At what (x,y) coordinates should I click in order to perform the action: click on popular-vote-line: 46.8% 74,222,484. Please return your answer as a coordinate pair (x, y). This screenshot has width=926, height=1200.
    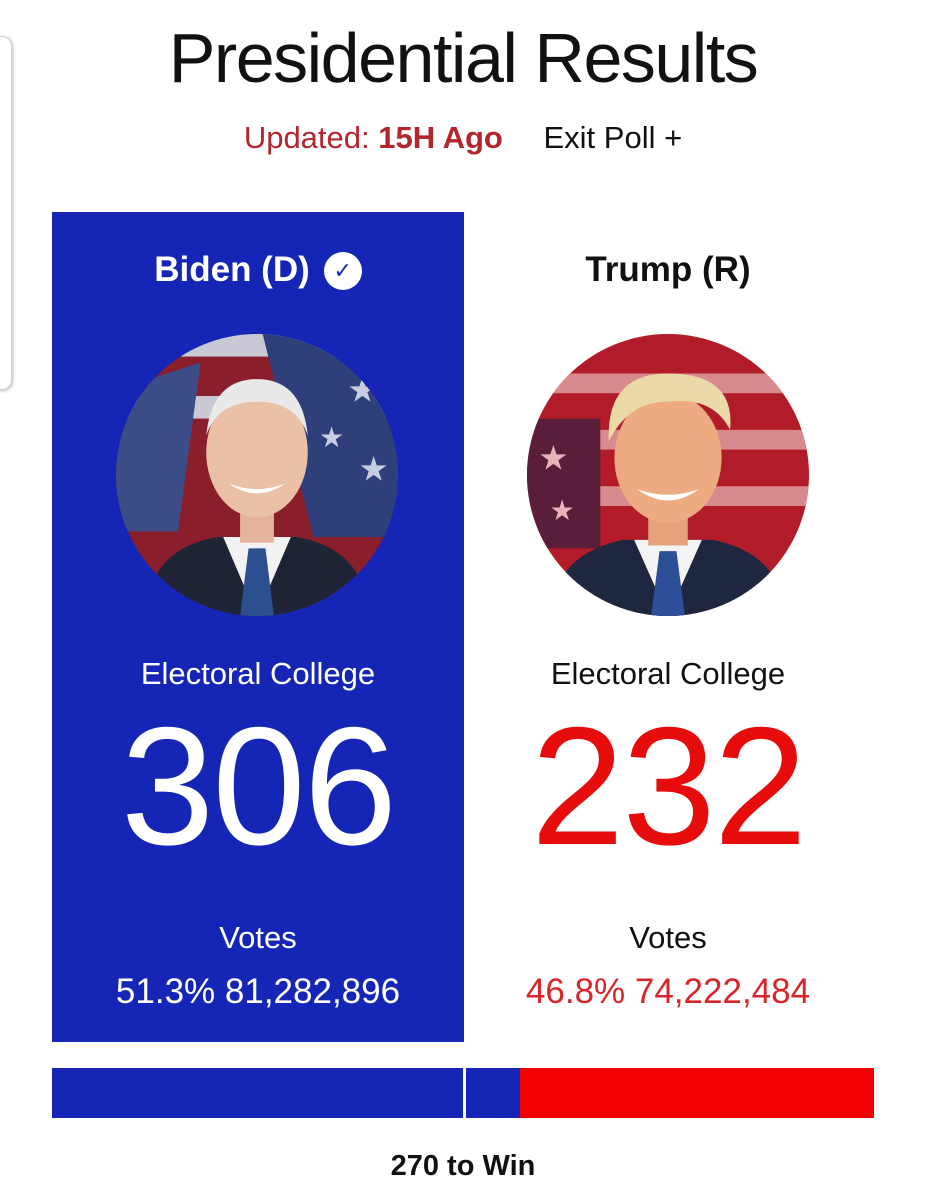
    Looking at the image, I should click on (668, 992).